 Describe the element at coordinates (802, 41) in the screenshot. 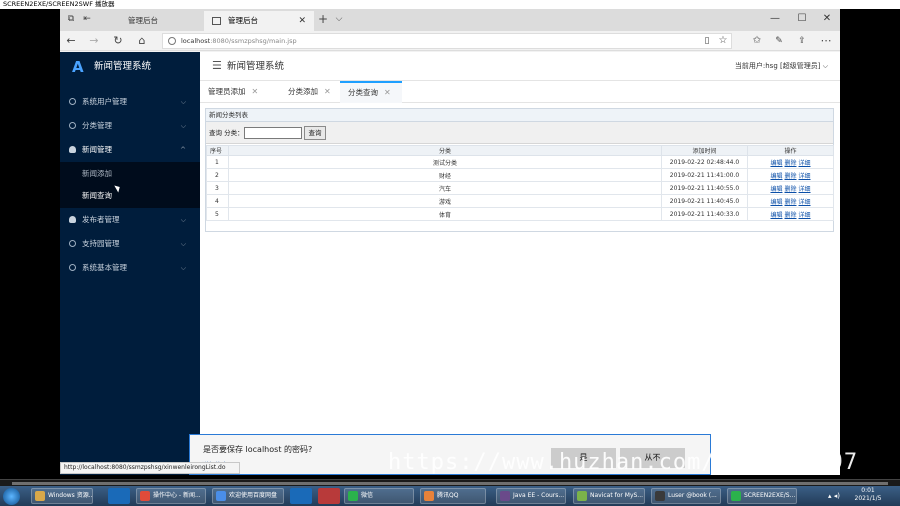

I see `share-icon: ⇪` at that location.